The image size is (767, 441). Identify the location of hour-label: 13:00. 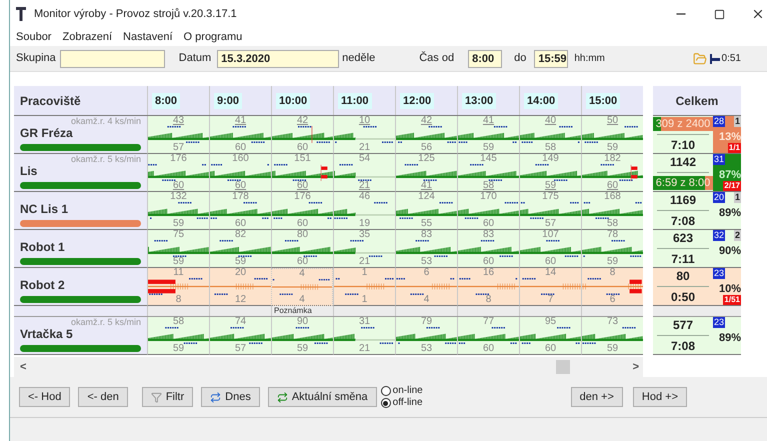
(479, 100).